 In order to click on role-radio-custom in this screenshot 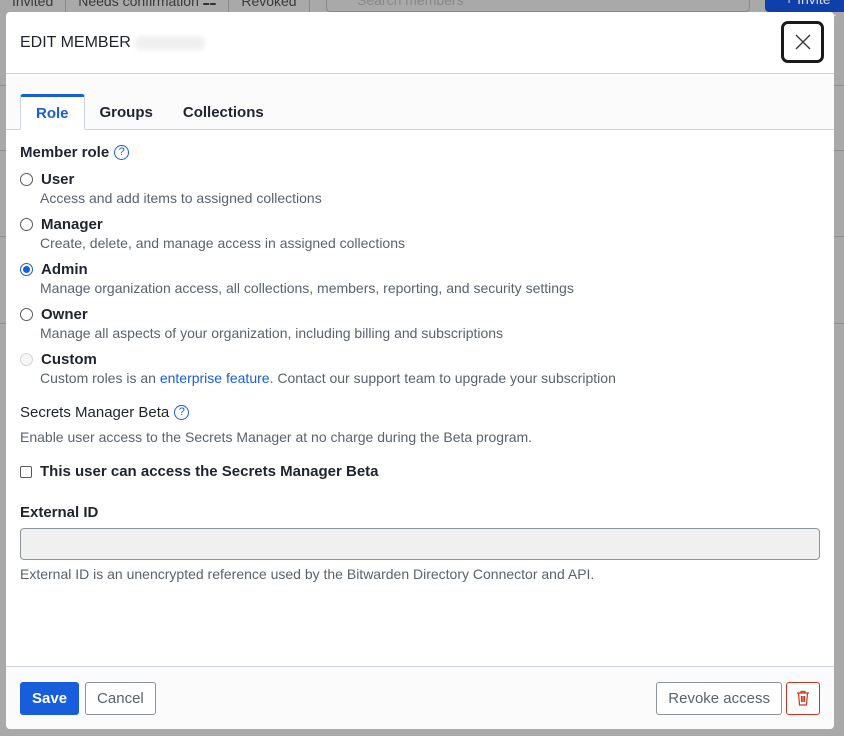, I will do `click(26, 359)`.